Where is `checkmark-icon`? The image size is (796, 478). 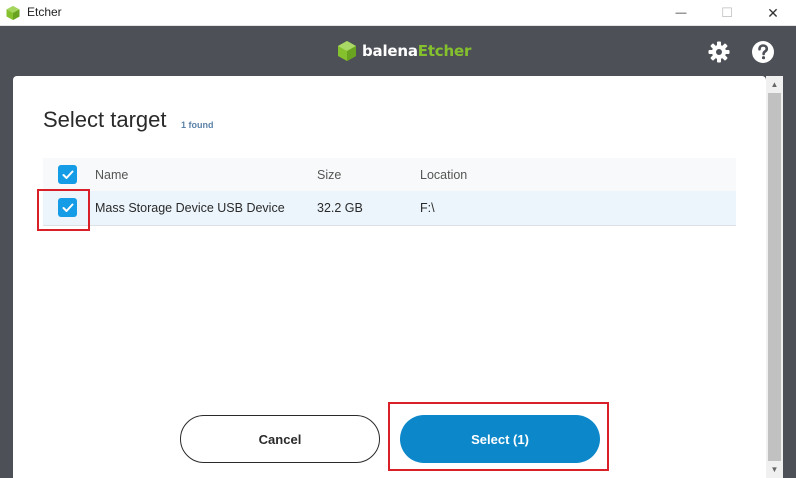
checkmark-icon is located at coordinates (67, 174).